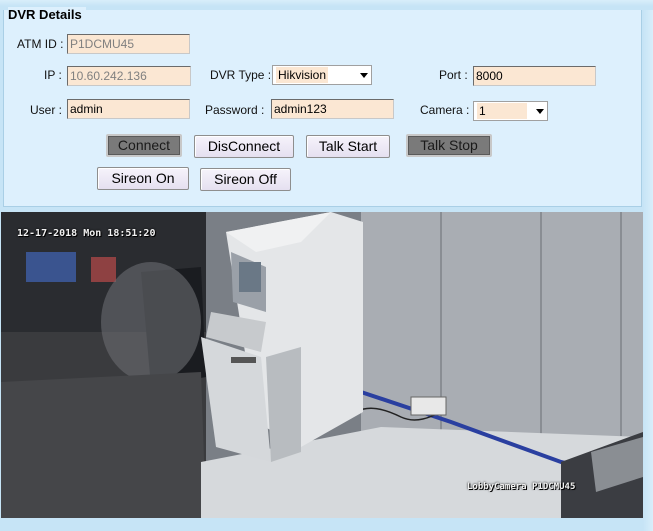 This screenshot has width=653, height=531. What do you see at coordinates (521, 487) in the screenshot?
I see `video-camera-name: LobbyCamera P1DCMU45` at bounding box center [521, 487].